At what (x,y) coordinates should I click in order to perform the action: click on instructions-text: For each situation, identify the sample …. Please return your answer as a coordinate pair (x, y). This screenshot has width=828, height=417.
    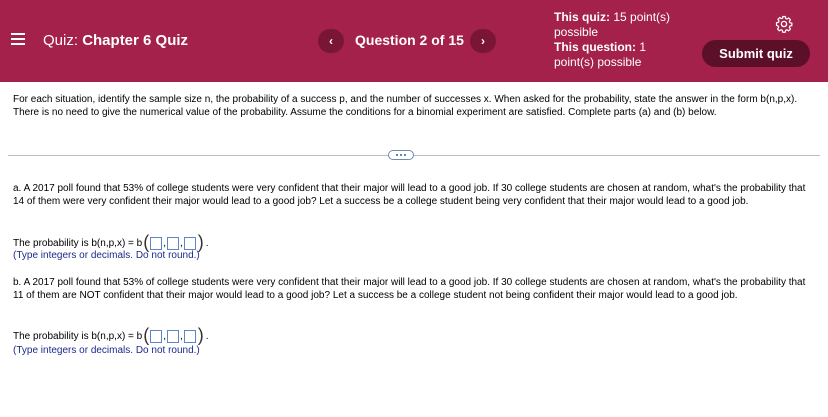
    Looking at the image, I should click on (405, 106).